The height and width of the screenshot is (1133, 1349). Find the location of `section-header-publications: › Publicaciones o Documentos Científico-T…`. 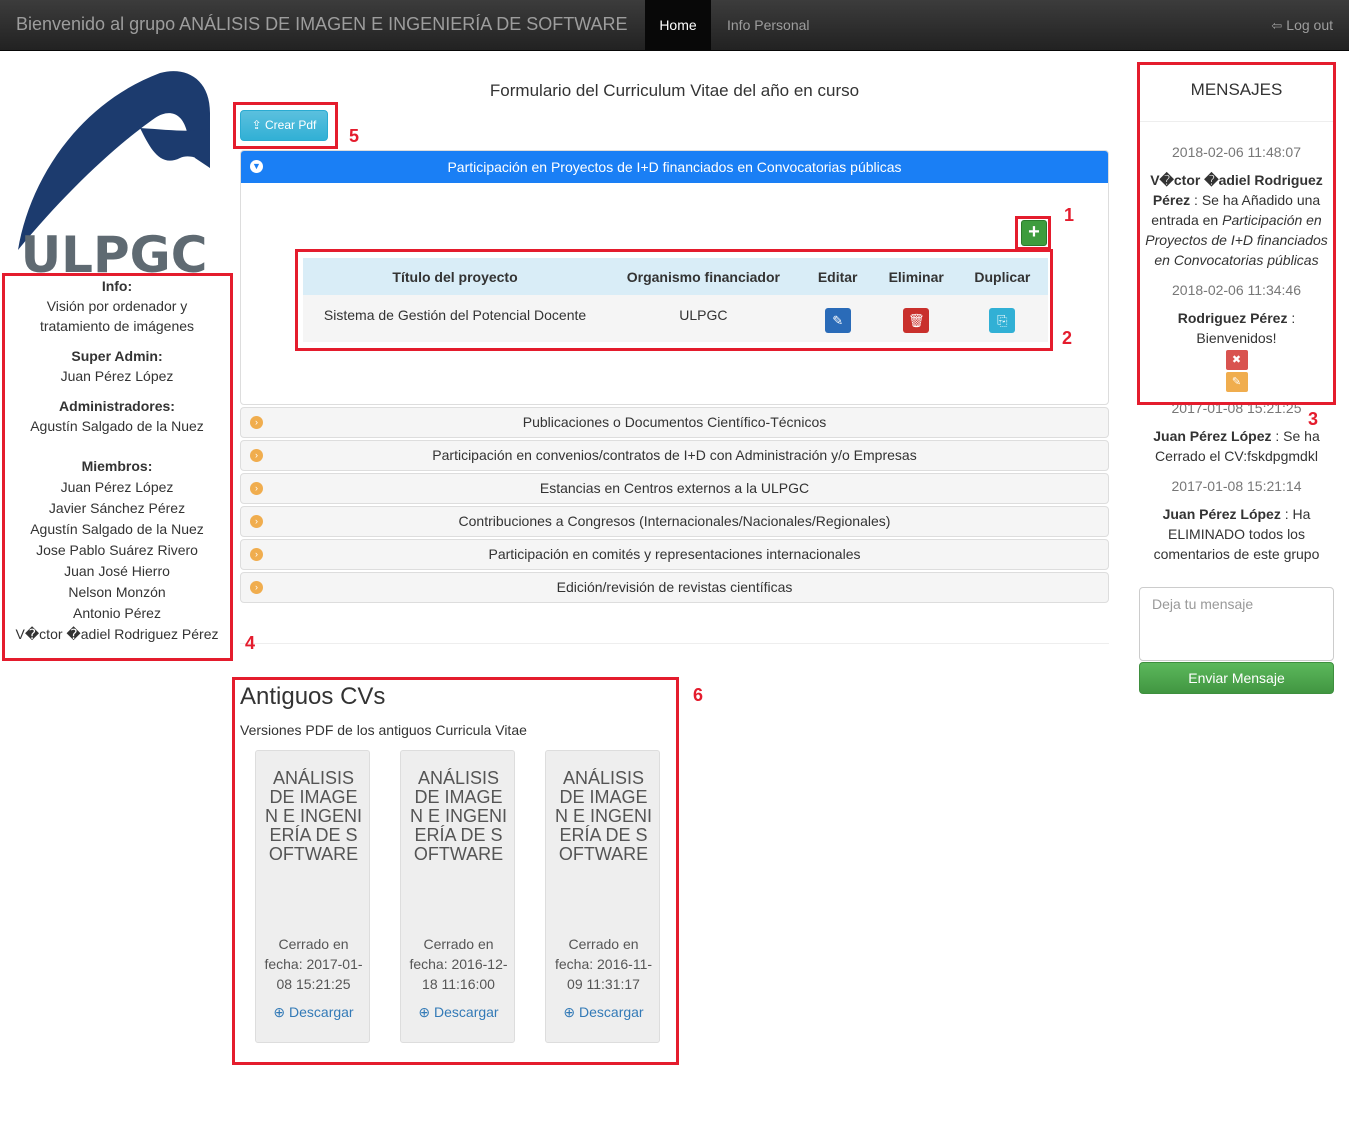

section-header-publications: › Publicaciones o Documentos Científico-T… is located at coordinates (674, 422).